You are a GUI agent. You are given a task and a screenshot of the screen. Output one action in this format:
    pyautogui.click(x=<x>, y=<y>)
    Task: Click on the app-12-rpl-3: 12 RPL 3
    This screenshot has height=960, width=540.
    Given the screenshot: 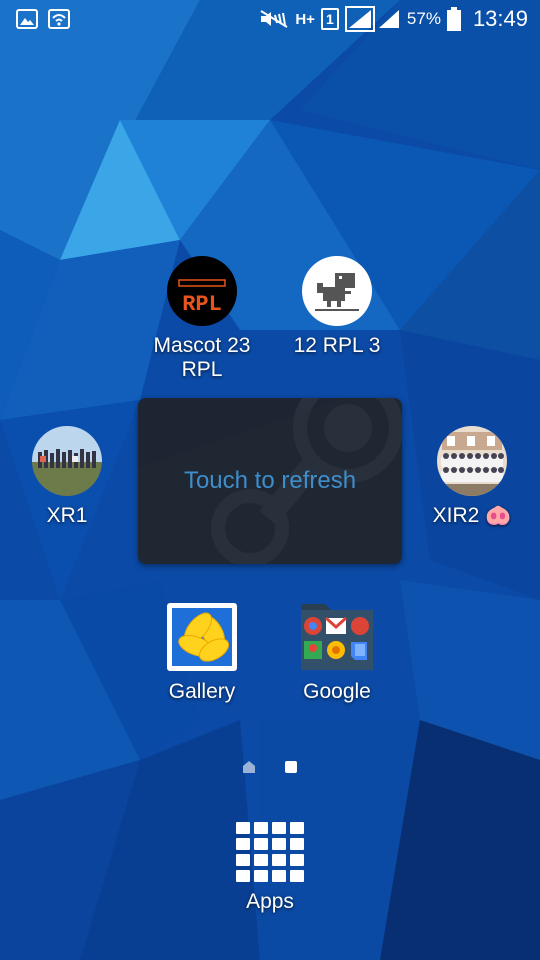 What is the action you would take?
    pyautogui.click(x=337, y=307)
    